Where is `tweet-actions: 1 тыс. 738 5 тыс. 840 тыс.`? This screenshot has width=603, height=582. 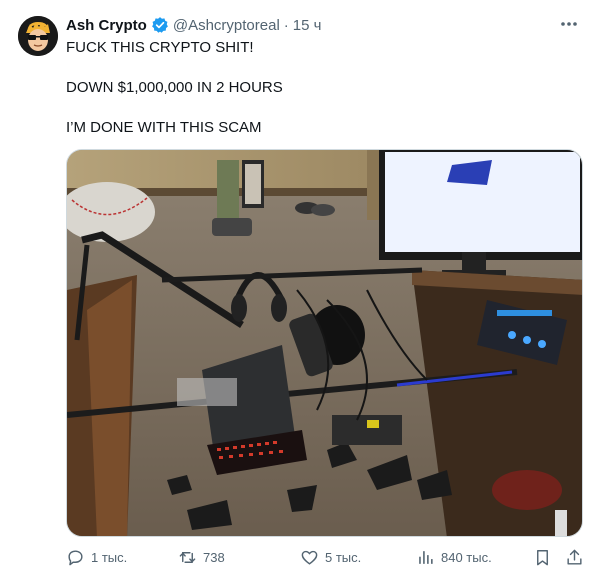
tweet-actions: 1 тыс. 738 5 тыс. 840 тыс. is located at coordinates (326, 560).